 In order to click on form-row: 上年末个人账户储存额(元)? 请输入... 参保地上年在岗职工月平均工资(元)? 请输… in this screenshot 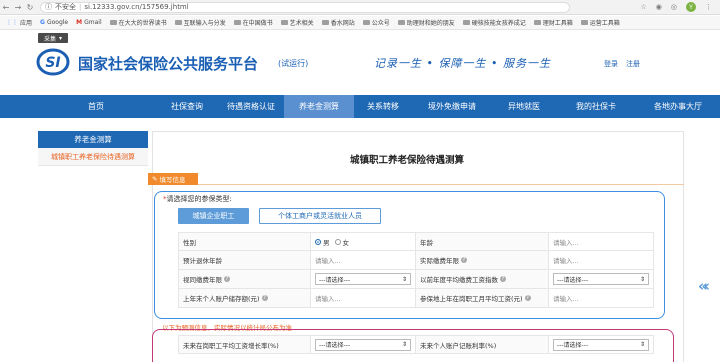, I will do `click(416, 298)`.